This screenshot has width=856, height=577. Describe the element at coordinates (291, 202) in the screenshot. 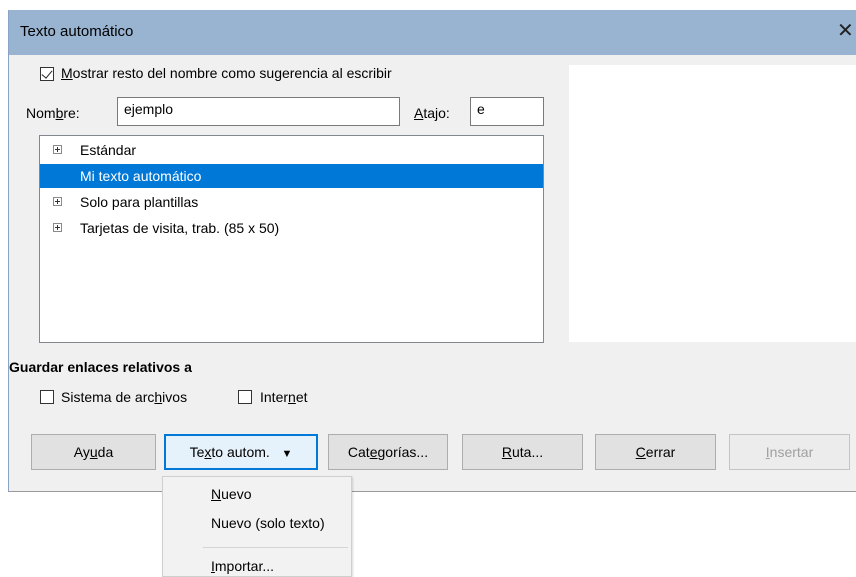

I see `tree-item-solo-plantillas: Solo para plantillas` at that location.